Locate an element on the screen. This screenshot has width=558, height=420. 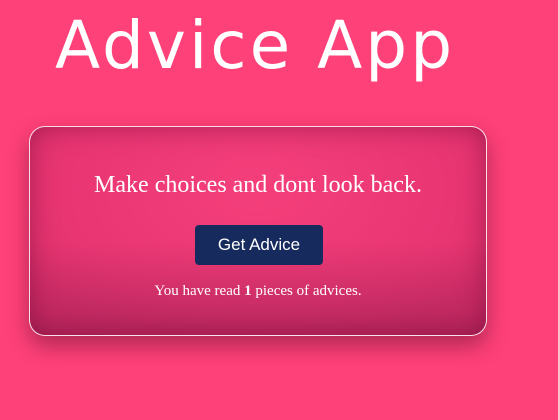
get-advice-button: Get Advice is located at coordinates (259, 245).